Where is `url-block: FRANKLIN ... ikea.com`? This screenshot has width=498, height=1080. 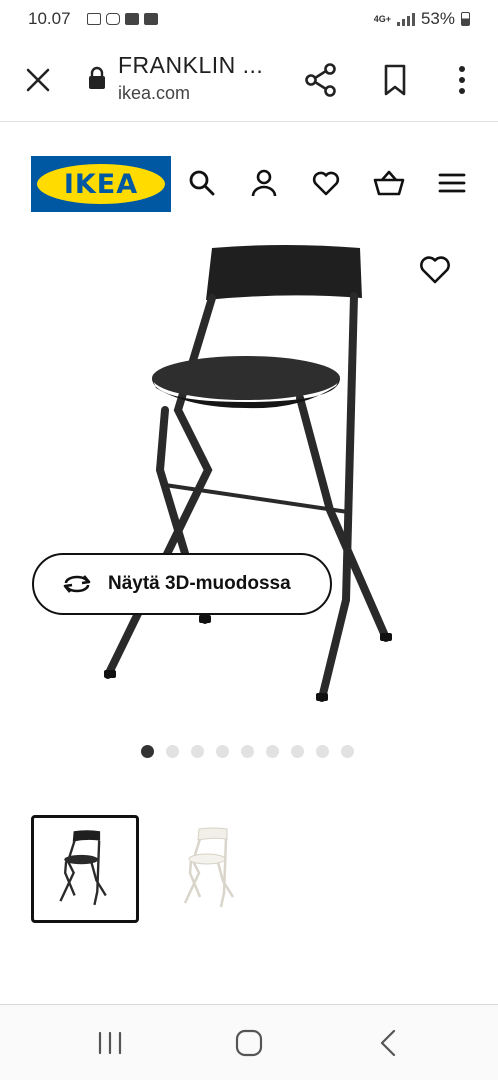
url-block: FRANKLIN ... ikea.com is located at coordinates (203, 78).